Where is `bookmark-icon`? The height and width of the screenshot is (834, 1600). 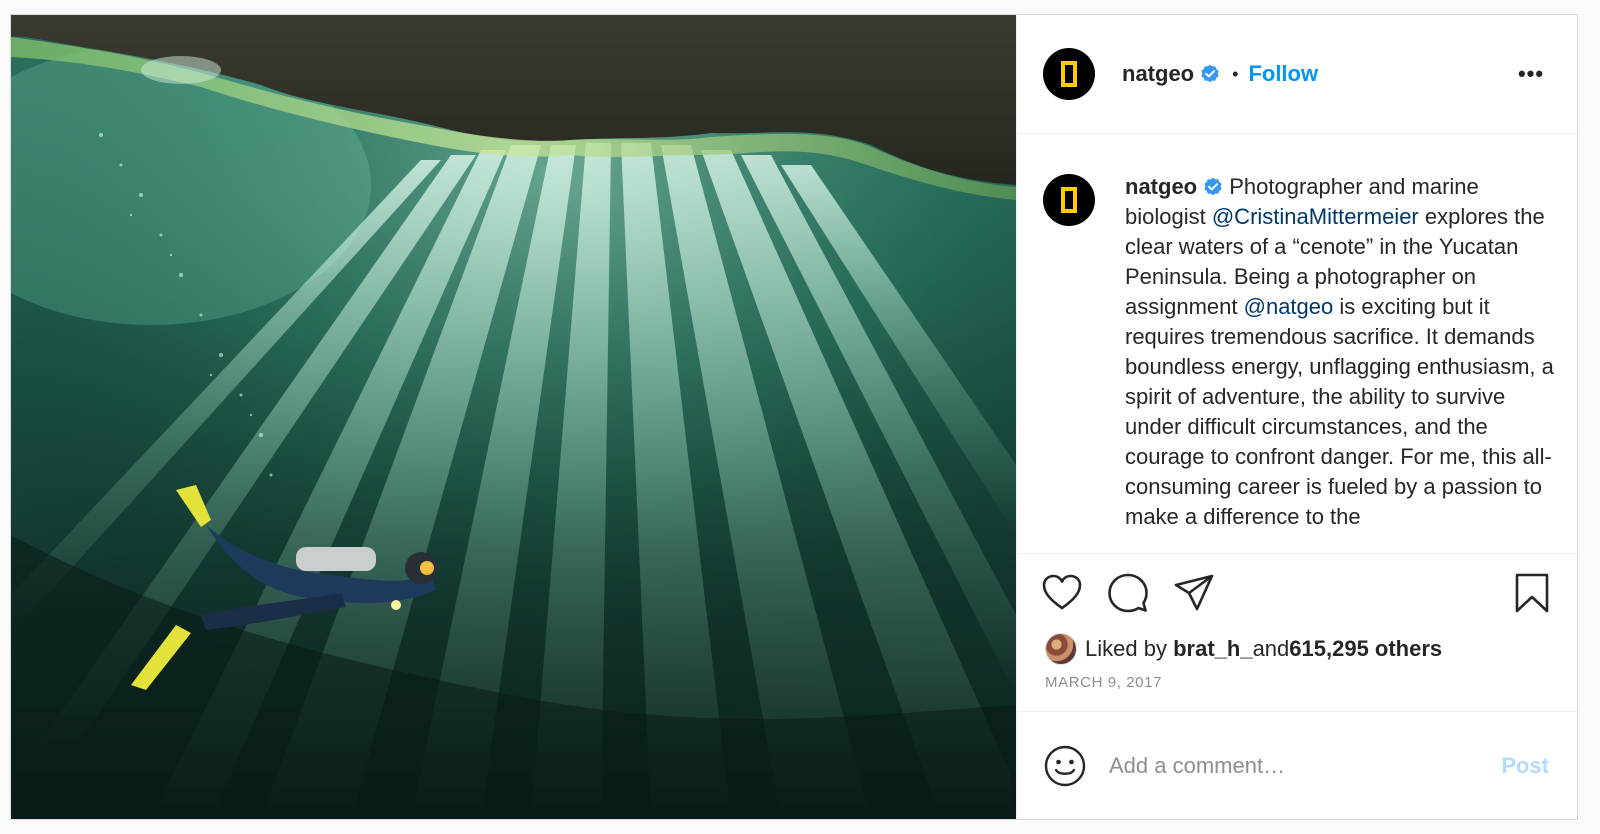
bookmark-icon is located at coordinates (1532, 593).